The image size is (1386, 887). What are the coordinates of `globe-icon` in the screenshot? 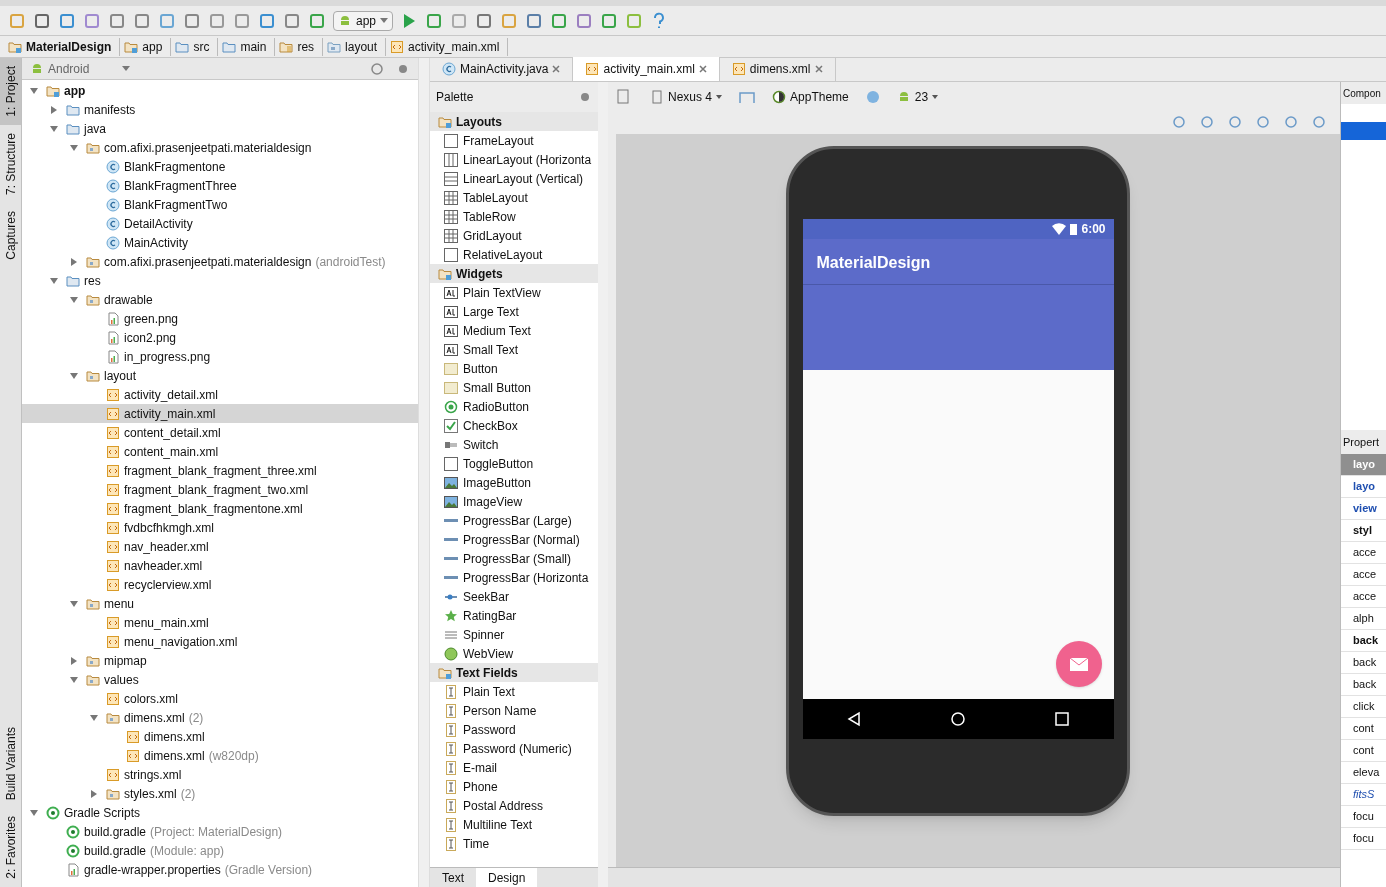 It's located at (872, 97).